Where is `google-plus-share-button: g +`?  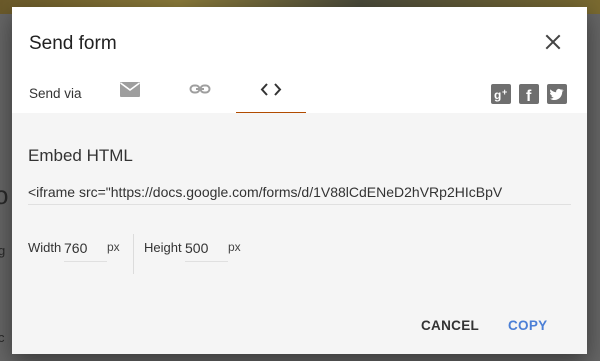
google-plus-share-button: g + is located at coordinates (501, 94).